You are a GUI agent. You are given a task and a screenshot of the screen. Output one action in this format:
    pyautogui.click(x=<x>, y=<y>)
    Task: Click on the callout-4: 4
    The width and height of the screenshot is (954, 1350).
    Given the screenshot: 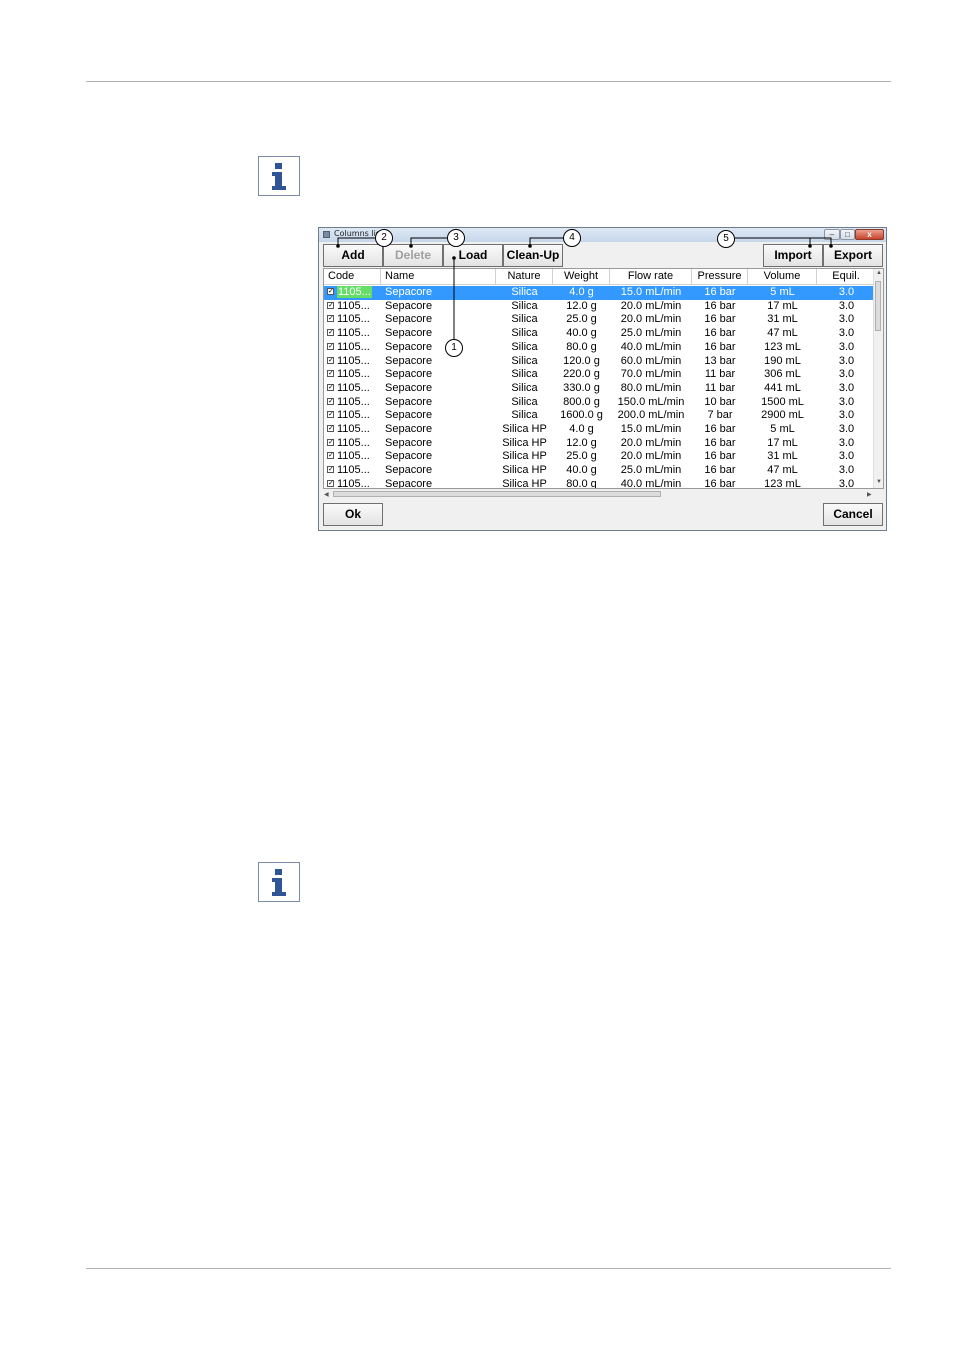 What is the action you would take?
    pyautogui.click(x=572, y=238)
    